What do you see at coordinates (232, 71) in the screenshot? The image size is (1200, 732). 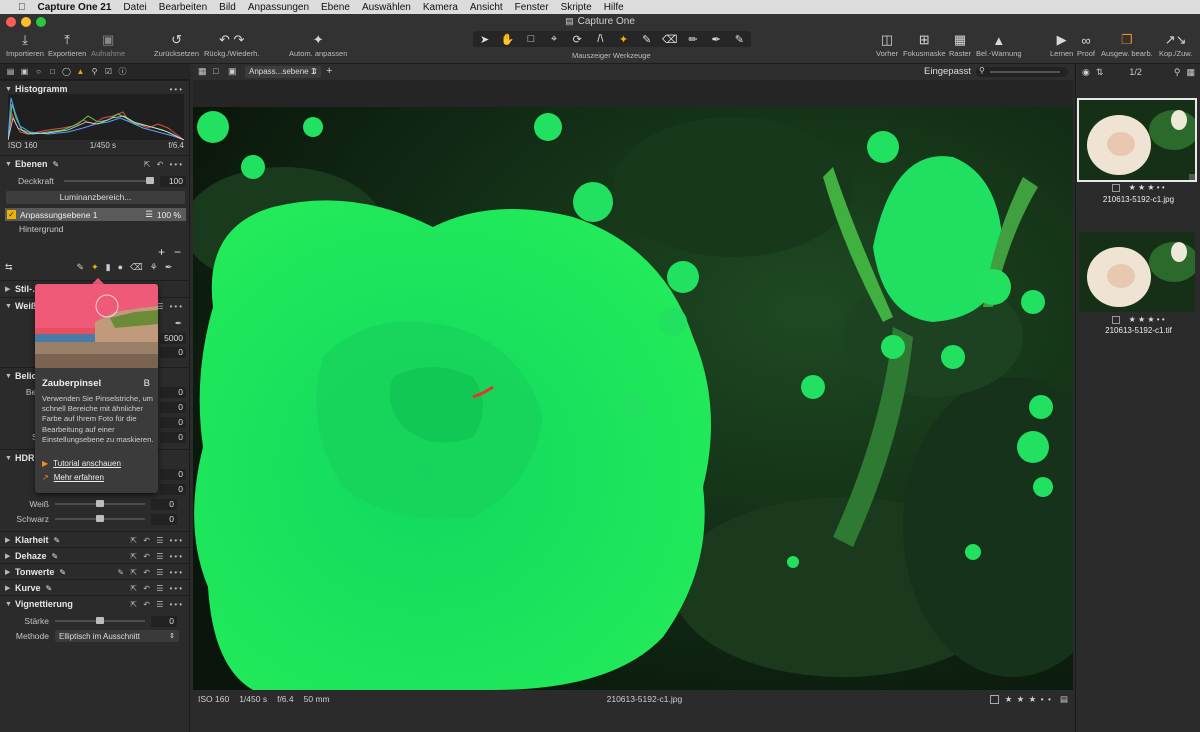 I see `compare-view-icon: ▣` at bounding box center [232, 71].